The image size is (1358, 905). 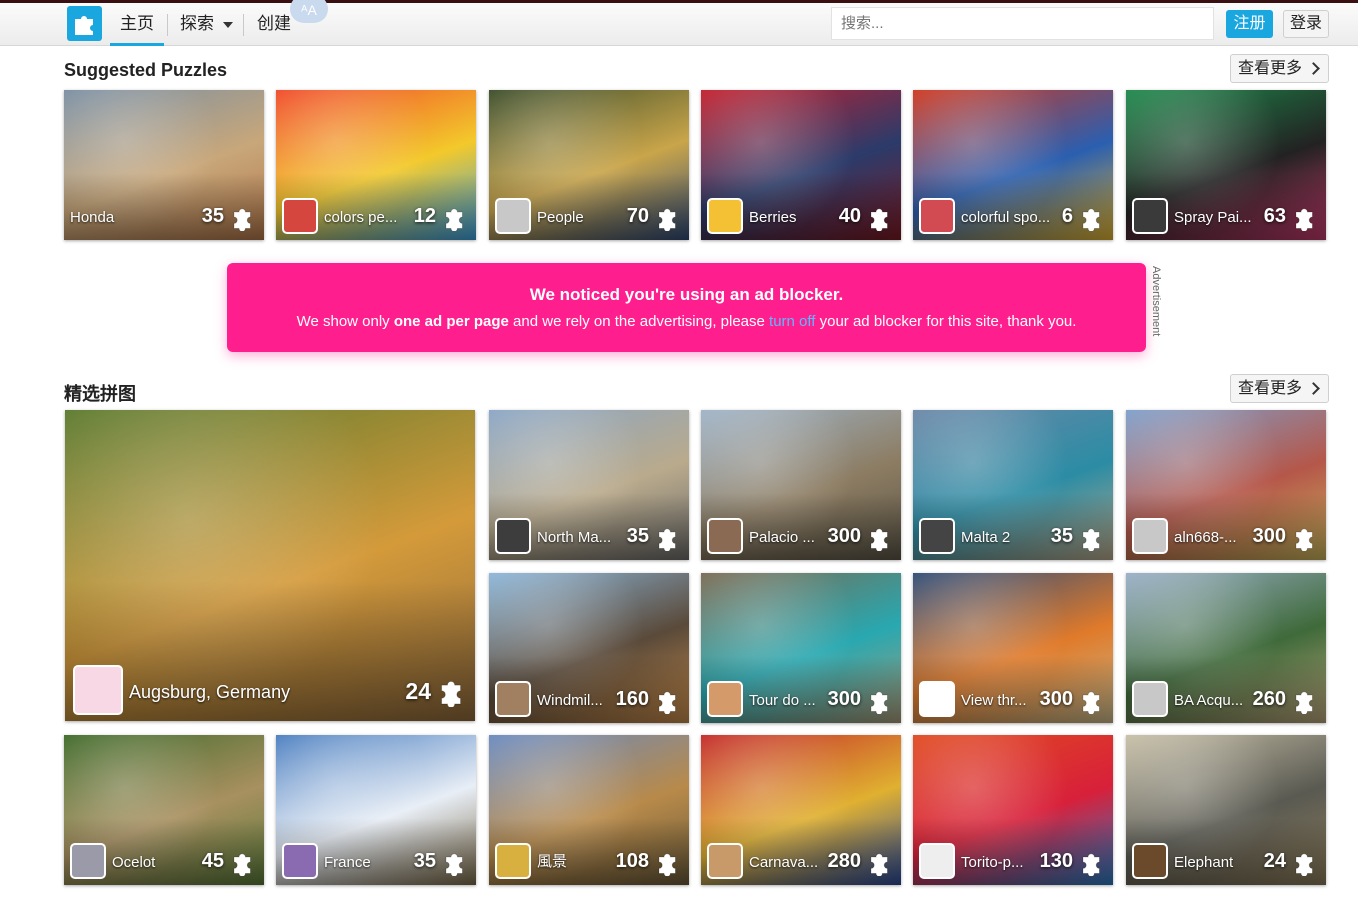 I want to click on puzzle-tile: Elephant 24, so click(x=1226, y=810).